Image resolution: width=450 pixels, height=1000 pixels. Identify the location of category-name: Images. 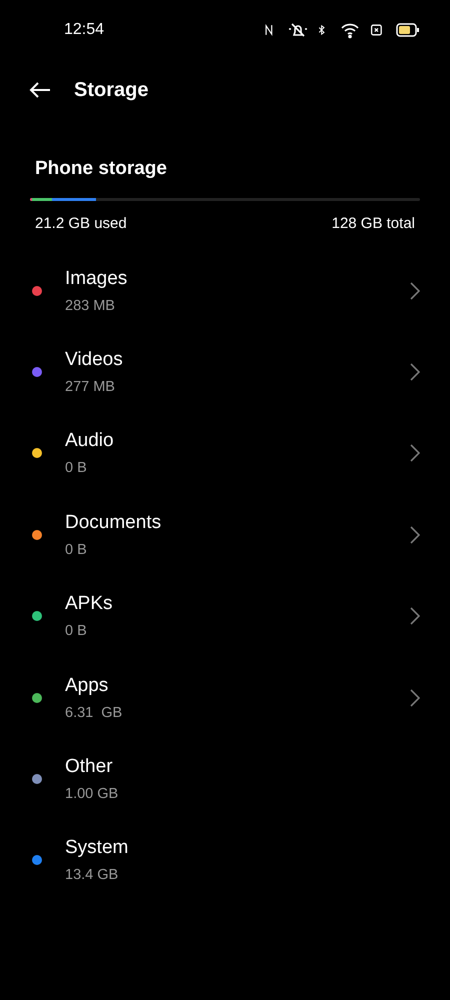
(237, 279).